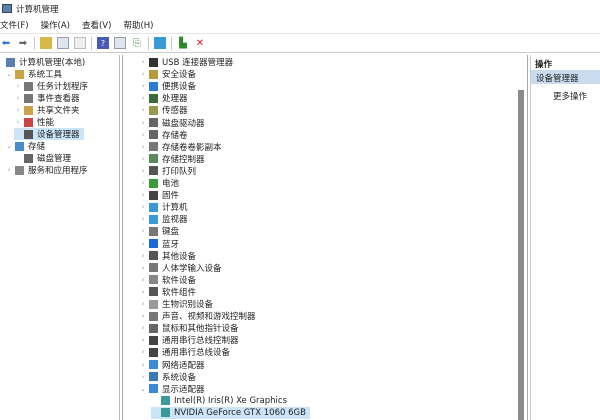  I want to click on device-label: 磁盘驱动器, so click(183, 123).